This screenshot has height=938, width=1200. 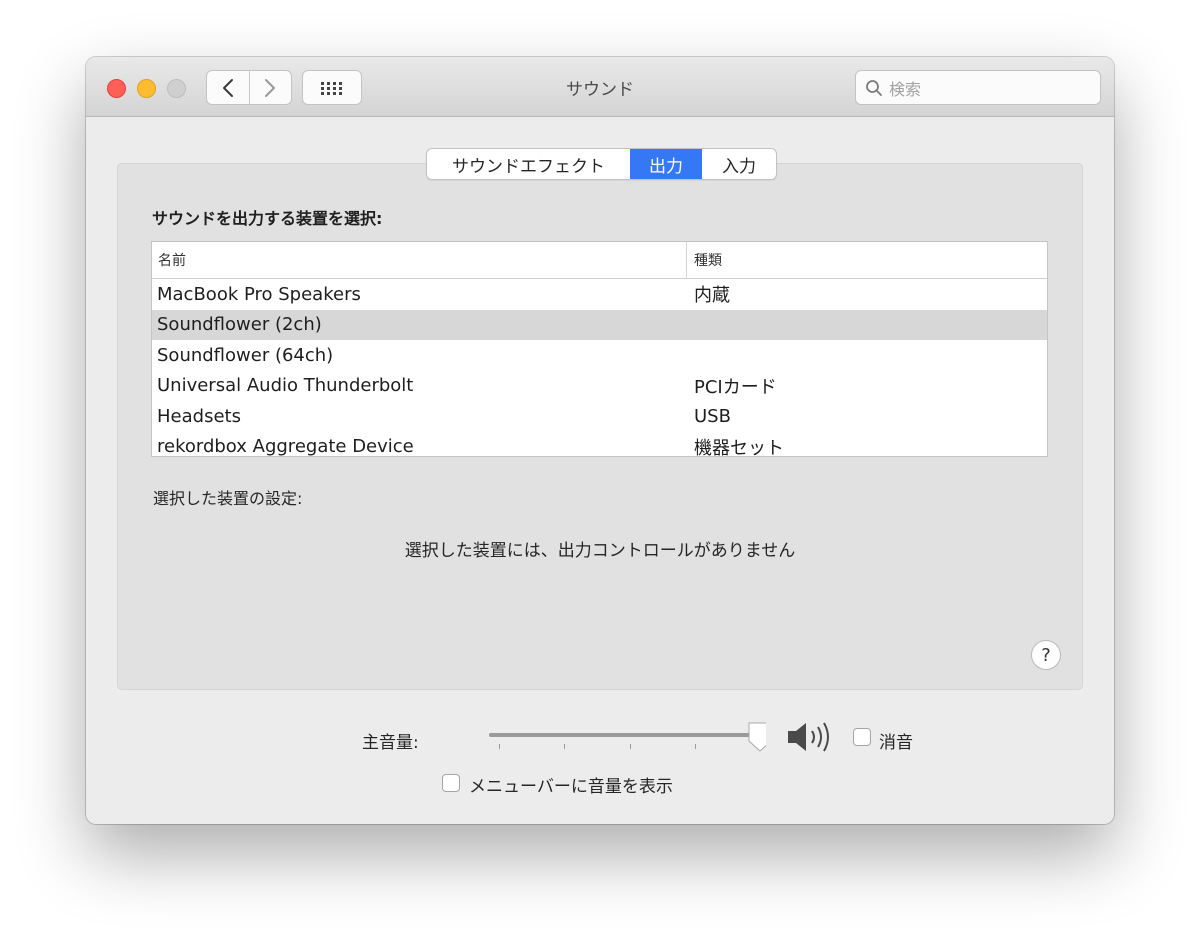 What do you see at coordinates (267, 218) in the screenshot?
I see `output-device-heading: サウンドを出力する装置を選択:` at bounding box center [267, 218].